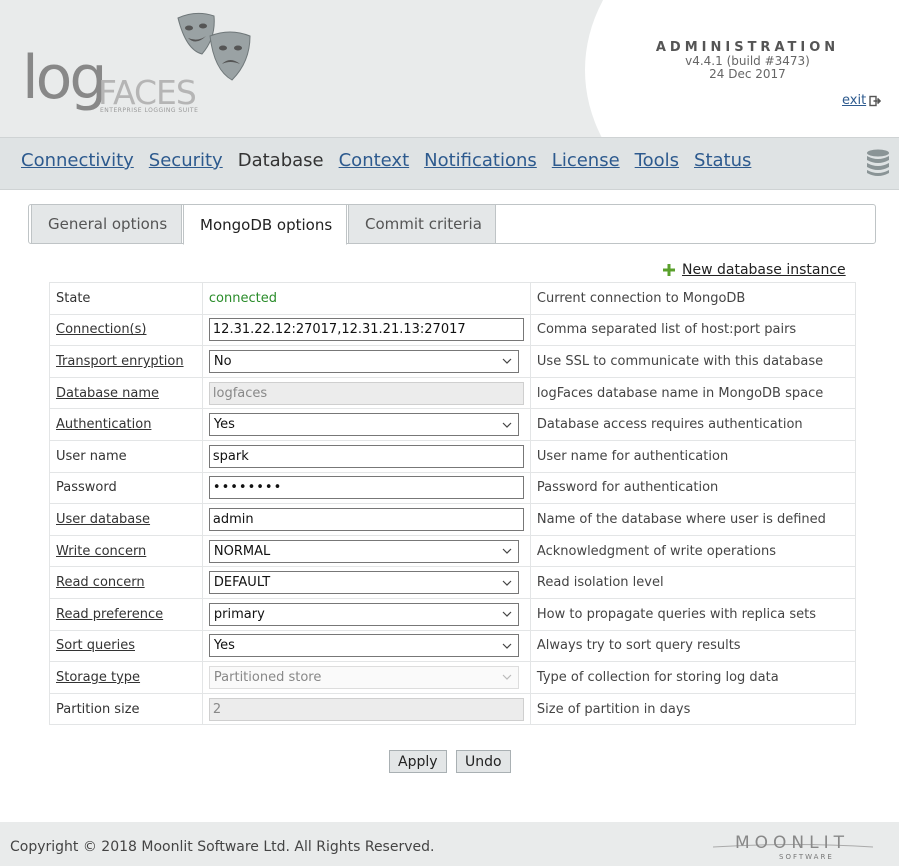 The width and height of the screenshot is (899, 866). What do you see at coordinates (107, 393) in the screenshot?
I see `database-name-label: Database name` at bounding box center [107, 393].